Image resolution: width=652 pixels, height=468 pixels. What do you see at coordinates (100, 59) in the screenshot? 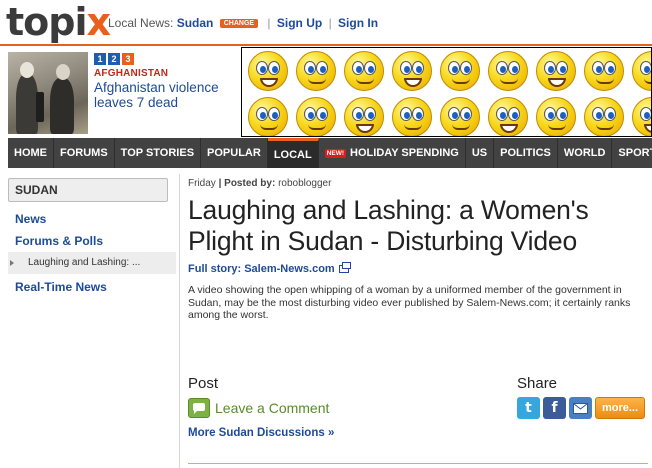
I see `pager-1-button: 1` at bounding box center [100, 59].